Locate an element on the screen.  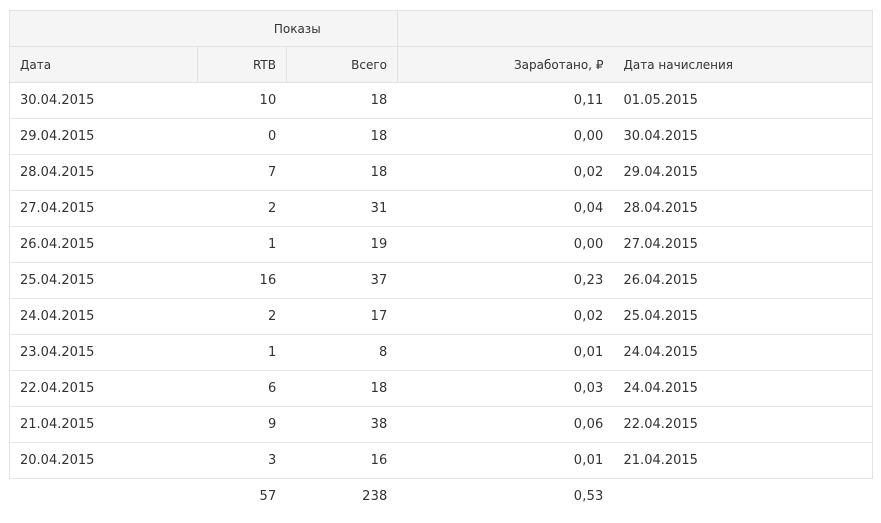
rtb-cell: 7 is located at coordinates (242, 172).